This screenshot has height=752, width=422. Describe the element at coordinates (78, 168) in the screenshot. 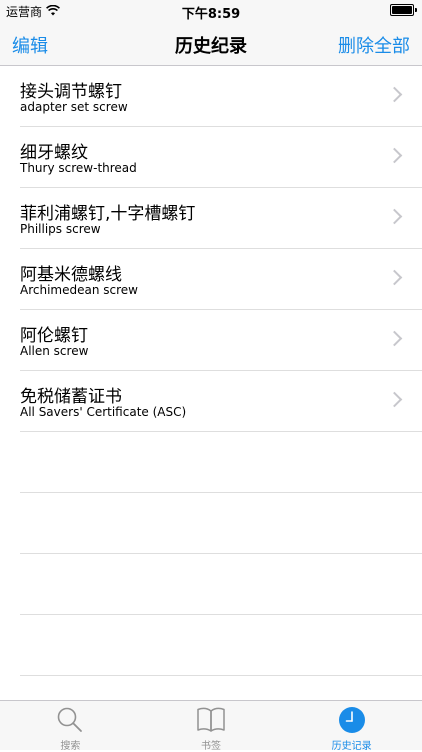

I see `item-subtitle: Thury screw-thread` at that location.